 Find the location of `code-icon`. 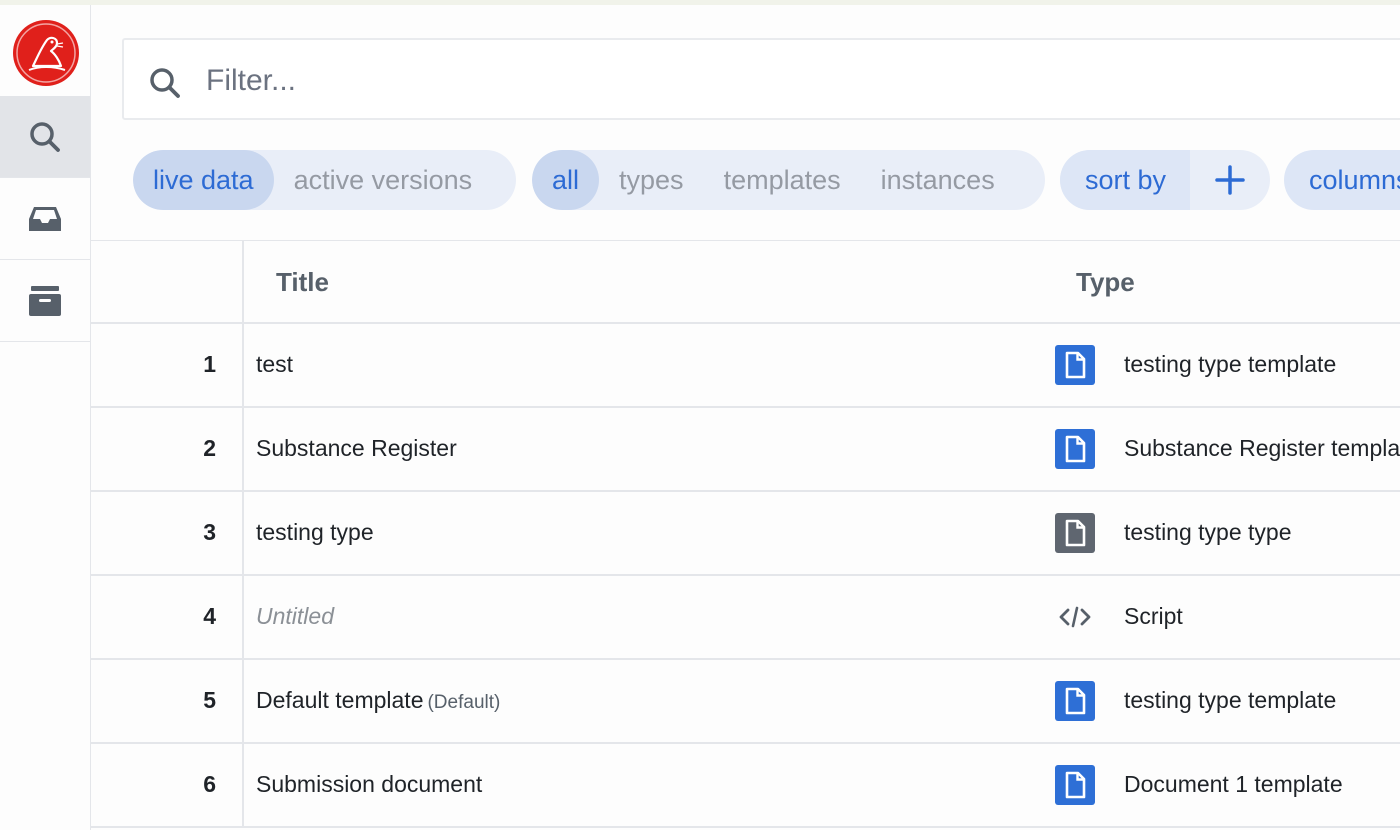

code-icon is located at coordinates (1075, 617).